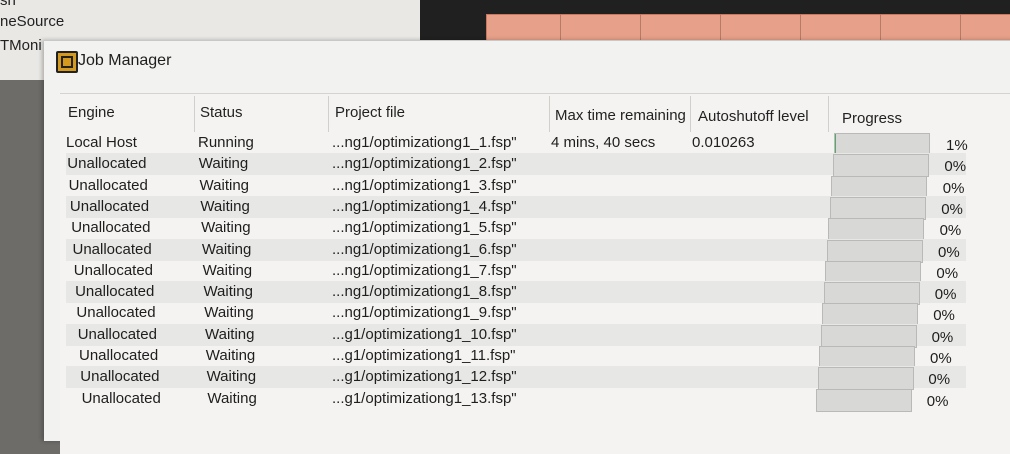  What do you see at coordinates (835, 144) in the screenshot?
I see `progress-fill` at bounding box center [835, 144].